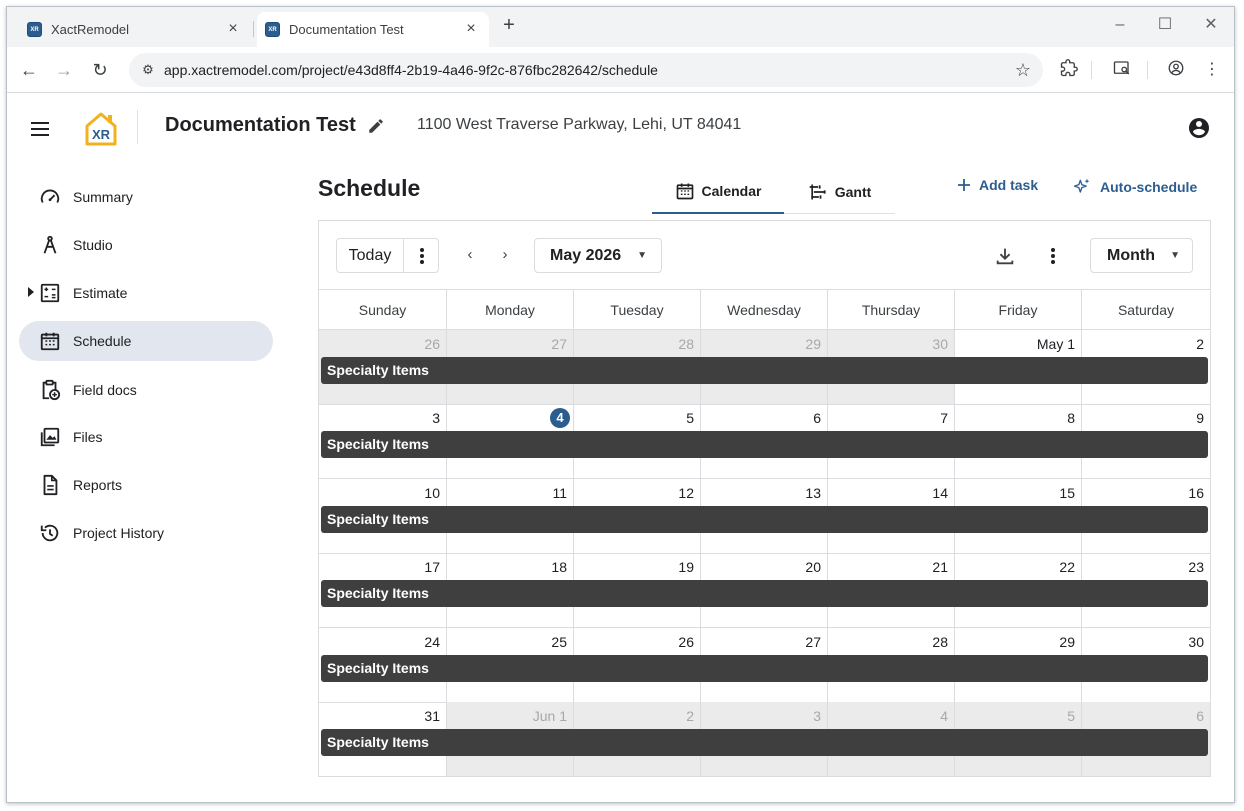 The height and width of the screenshot is (811, 1244). What do you see at coordinates (105, 390) in the screenshot?
I see `sidebar-item-label: Field docs` at bounding box center [105, 390].